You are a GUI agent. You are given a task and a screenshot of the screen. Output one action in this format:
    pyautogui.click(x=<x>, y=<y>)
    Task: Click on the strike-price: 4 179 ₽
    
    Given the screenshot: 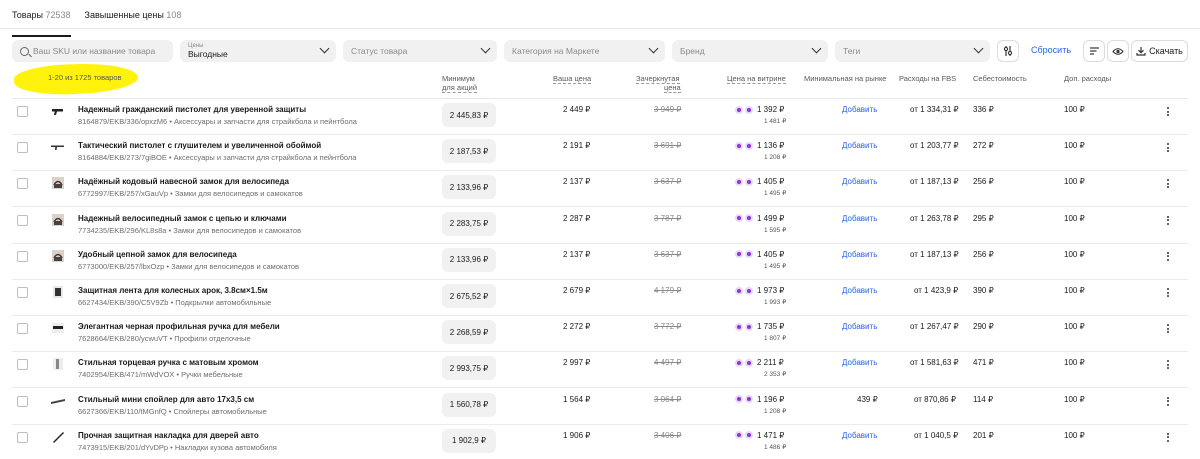 What is the action you would take?
    pyautogui.click(x=668, y=290)
    